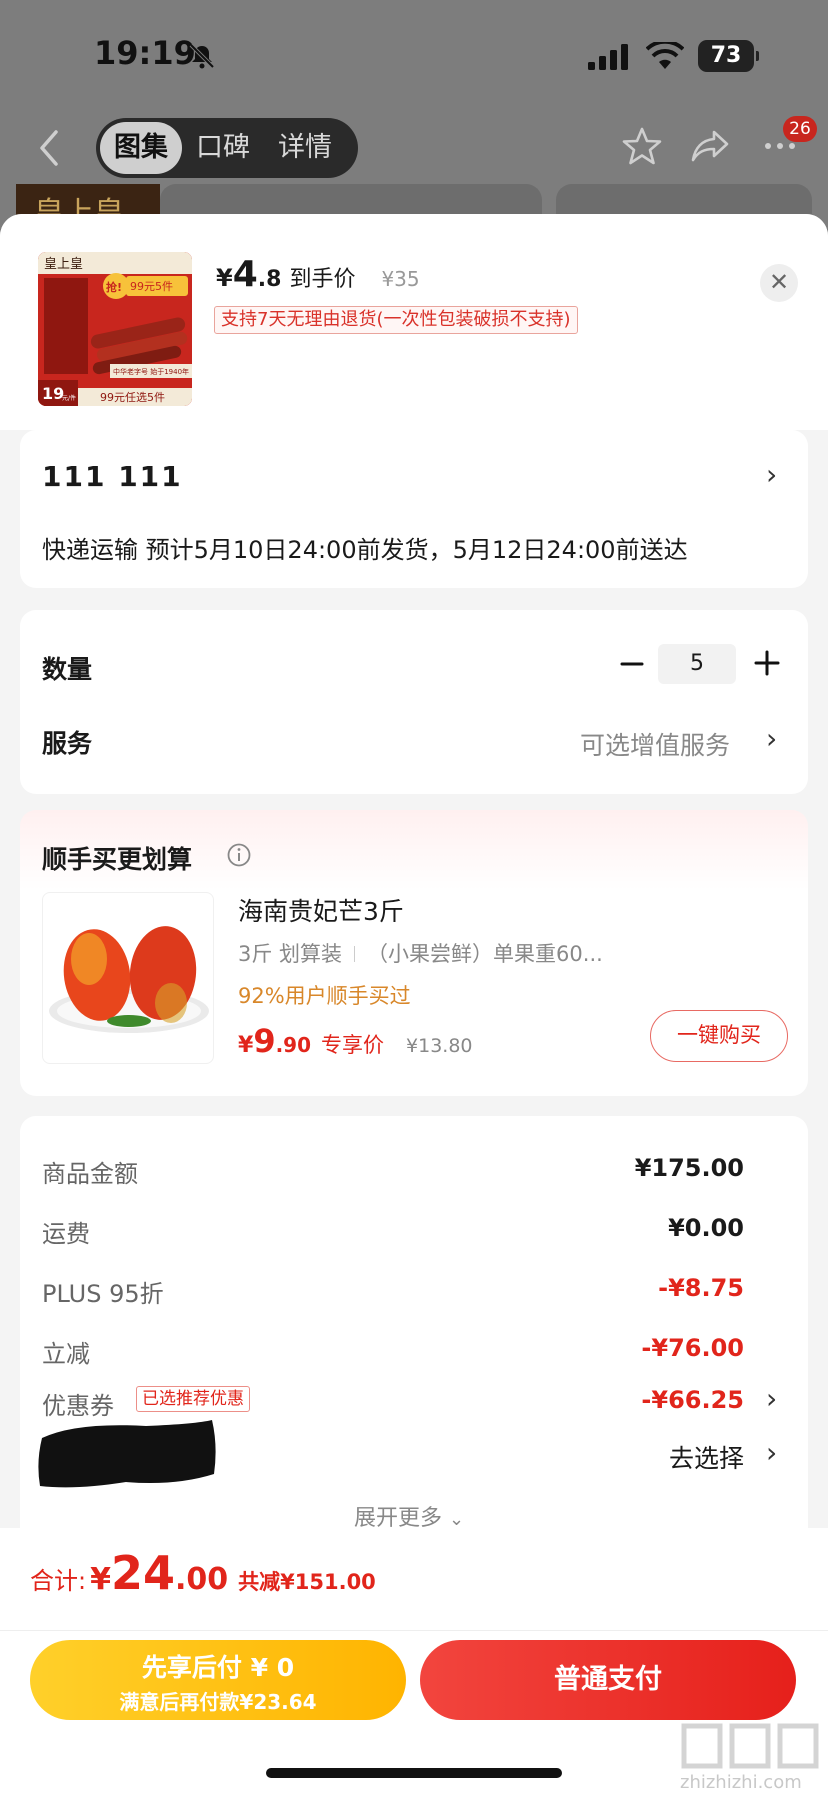  Describe the element at coordinates (49, 148) in the screenshot. I see `back-chevron-icon` at that location.